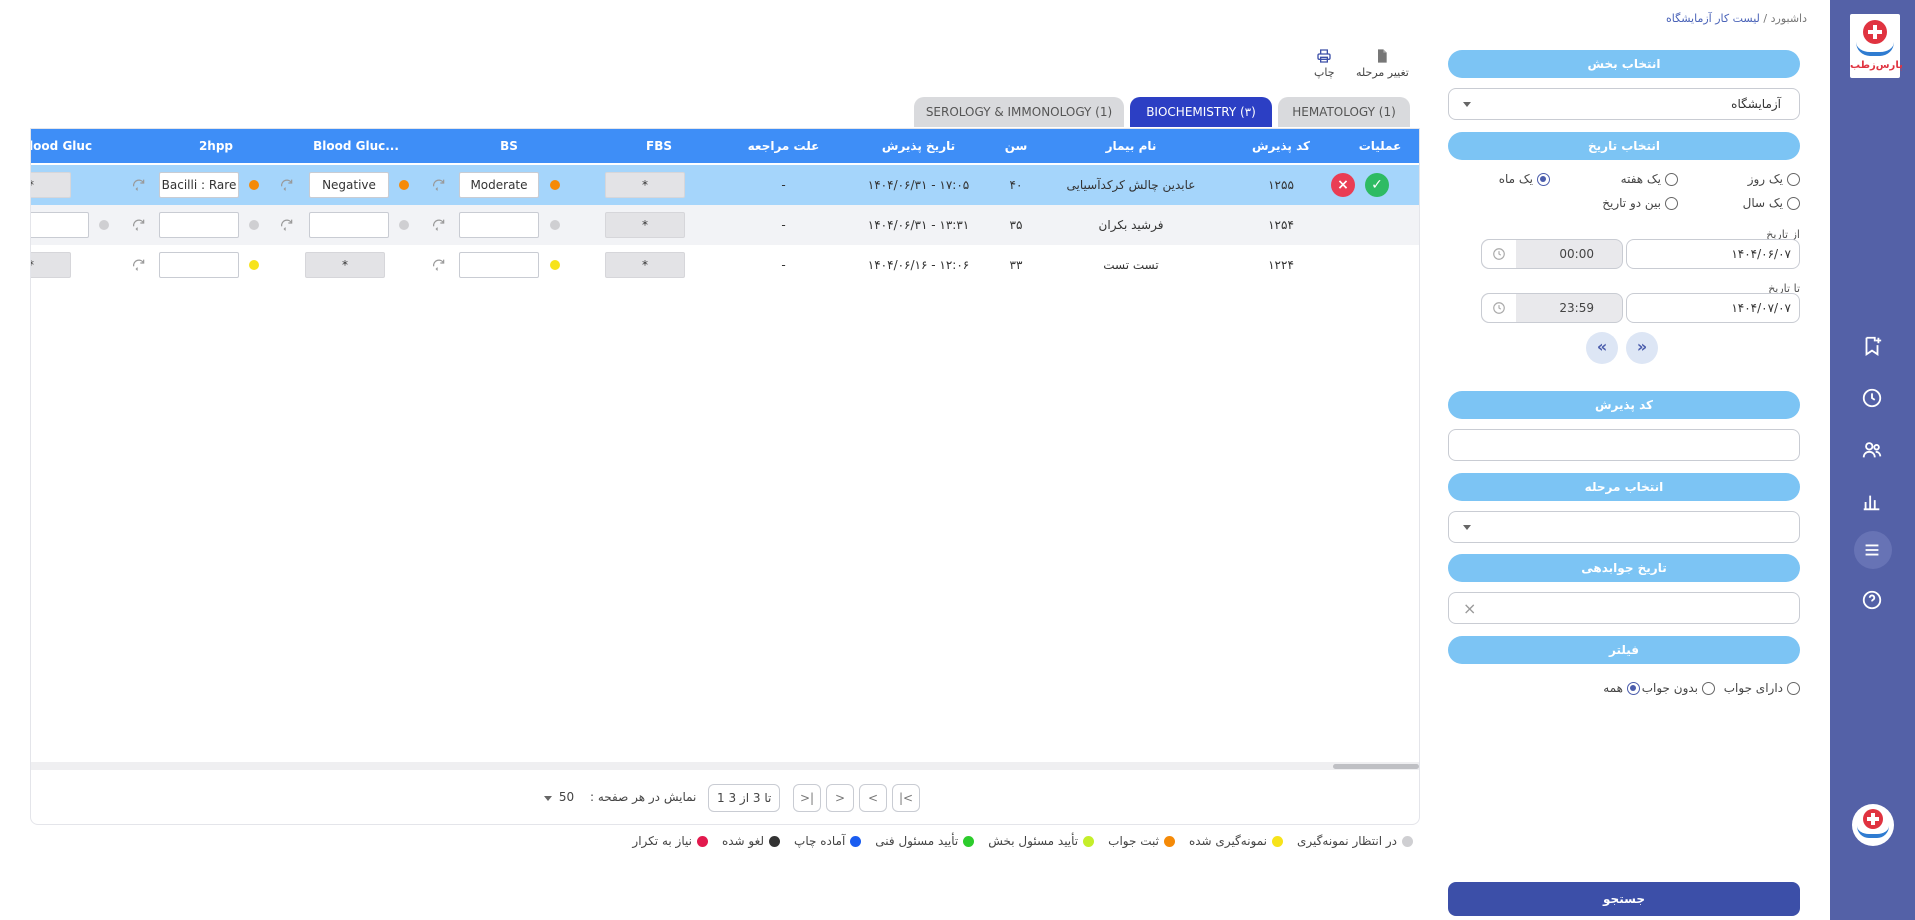 Image resolution: width=1915 pixels, height=920 pixels. I want to click on to-date-input: ۱۴۰۴/۰۷/۰۷, so click(1713, 308).